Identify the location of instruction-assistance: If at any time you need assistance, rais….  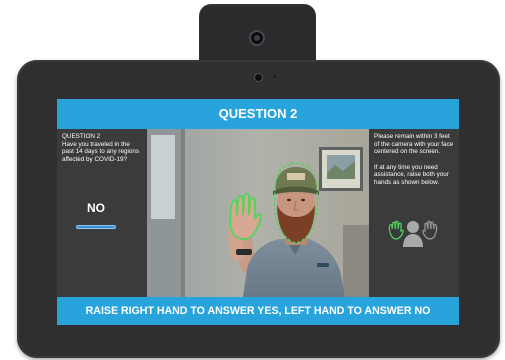
(411, 174).